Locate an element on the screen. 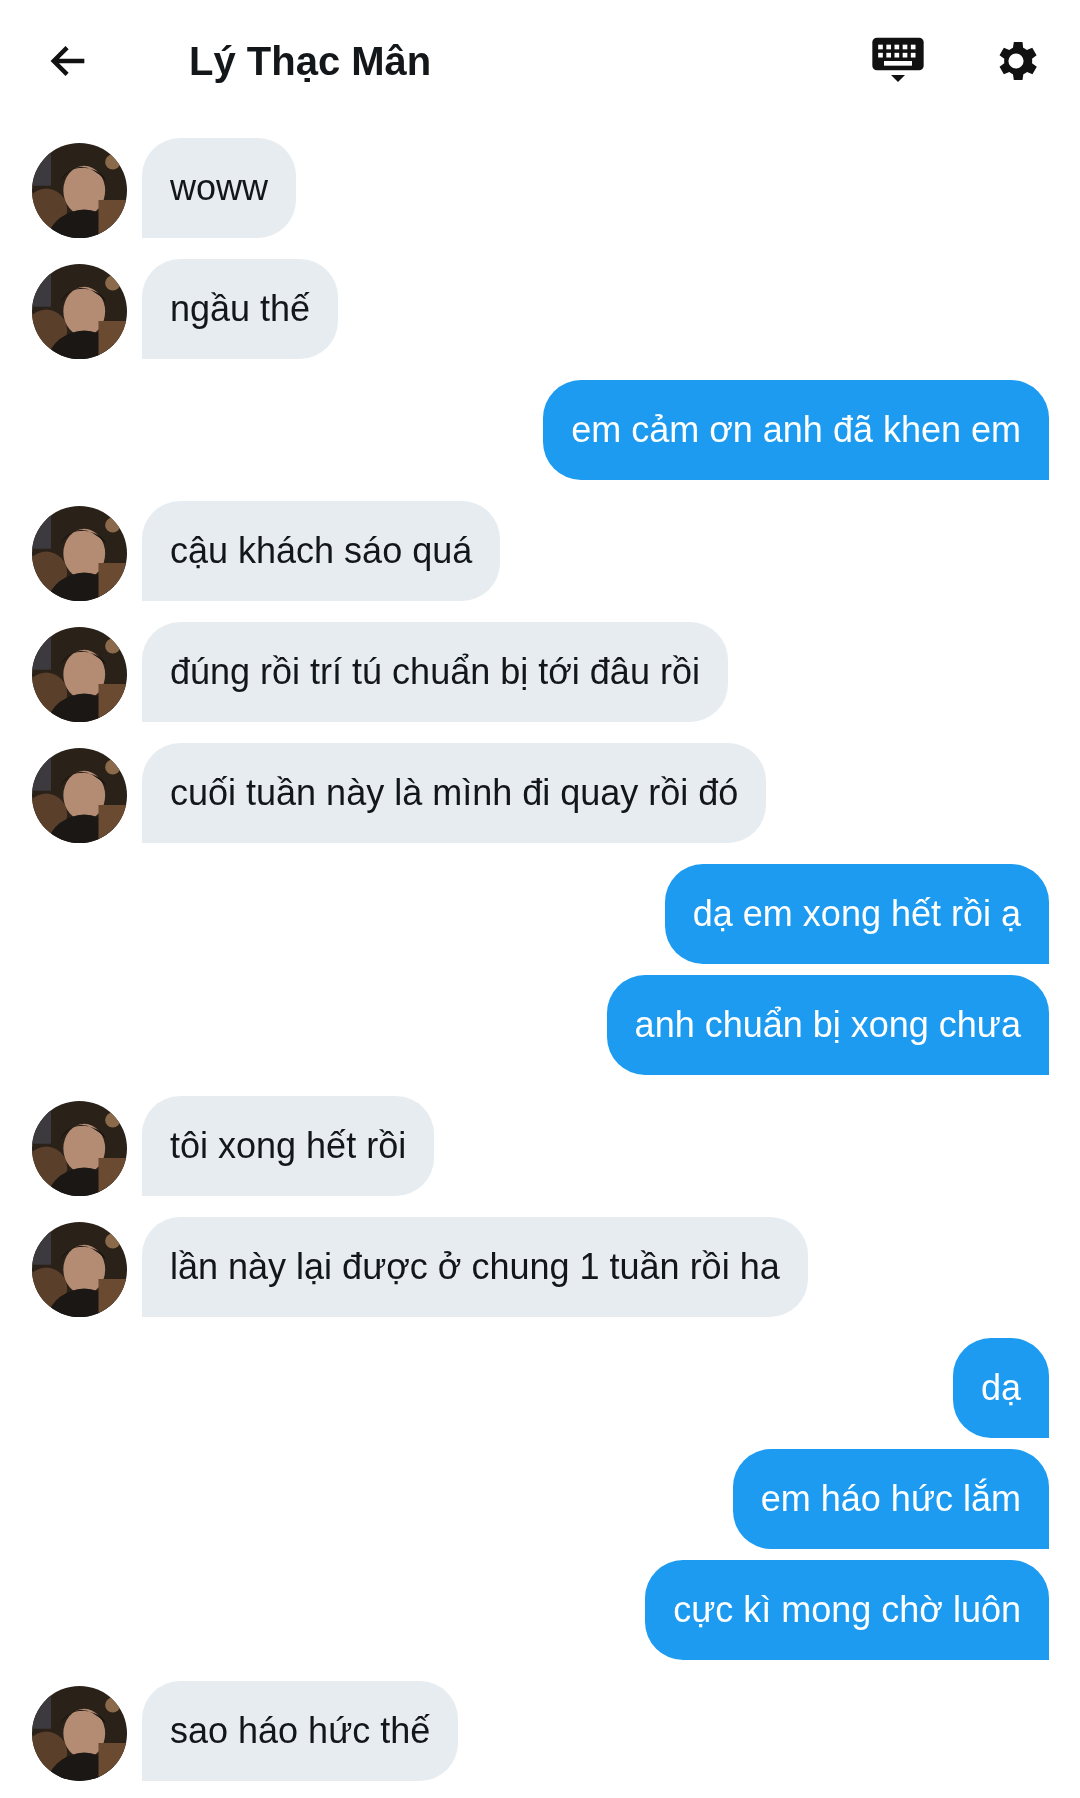 This screenshot has width=1080, height=1798. message-bubble: sao háo hức thế is located at coordinates (300, 1731).